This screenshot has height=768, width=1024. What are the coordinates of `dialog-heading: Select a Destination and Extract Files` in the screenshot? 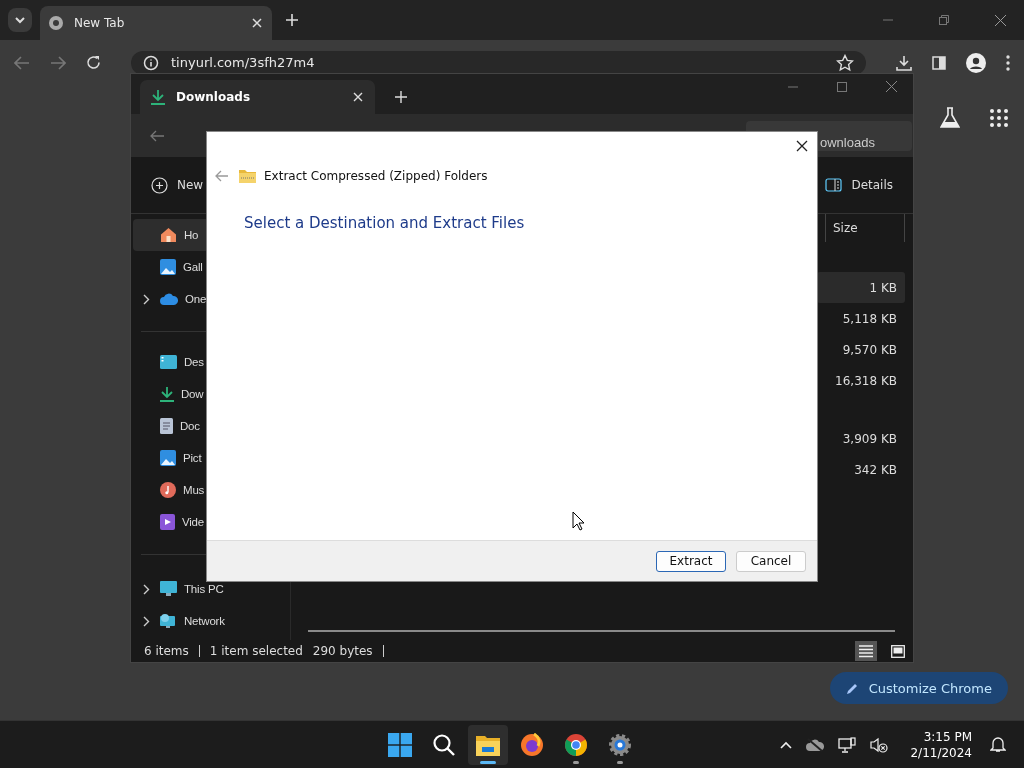 It's located at (384, 222).